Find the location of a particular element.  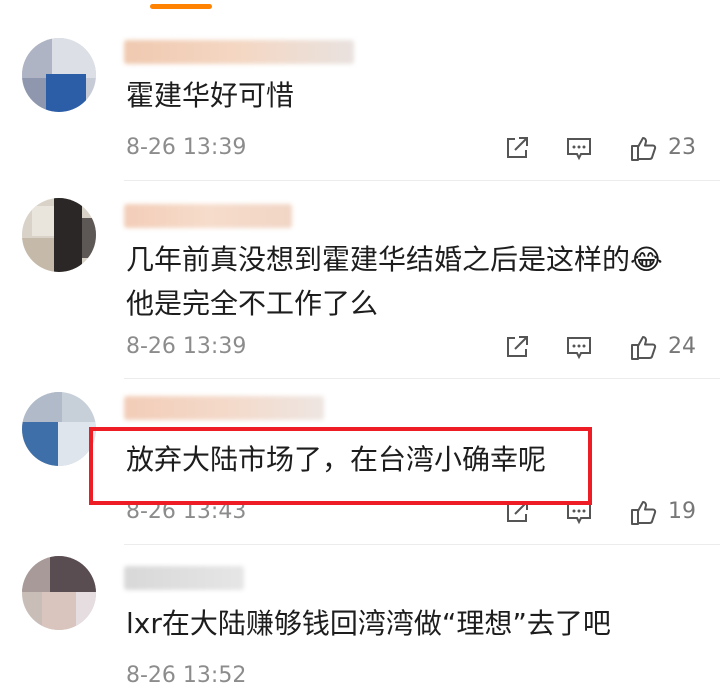

comment-meta: 8-26 13:39 24 is located at coordinates (416, 347).